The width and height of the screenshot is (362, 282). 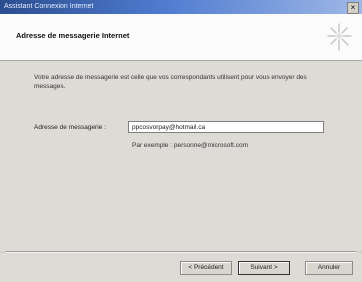 I want to click on email-label: Adresse de messagerie :, so click(x=70, y=127).